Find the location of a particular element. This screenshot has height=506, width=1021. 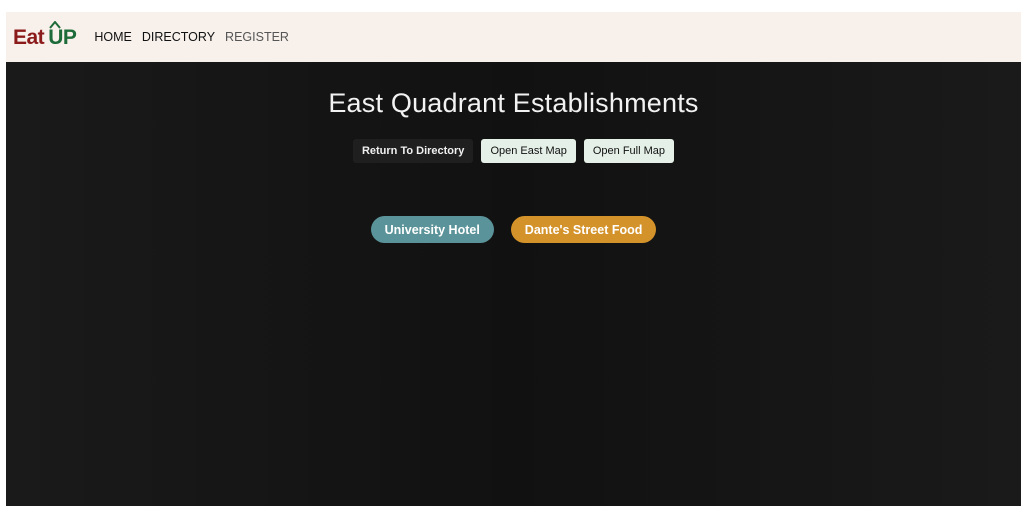

return-to-directory-button: Return To Directory is located at coordinates (413, 151).